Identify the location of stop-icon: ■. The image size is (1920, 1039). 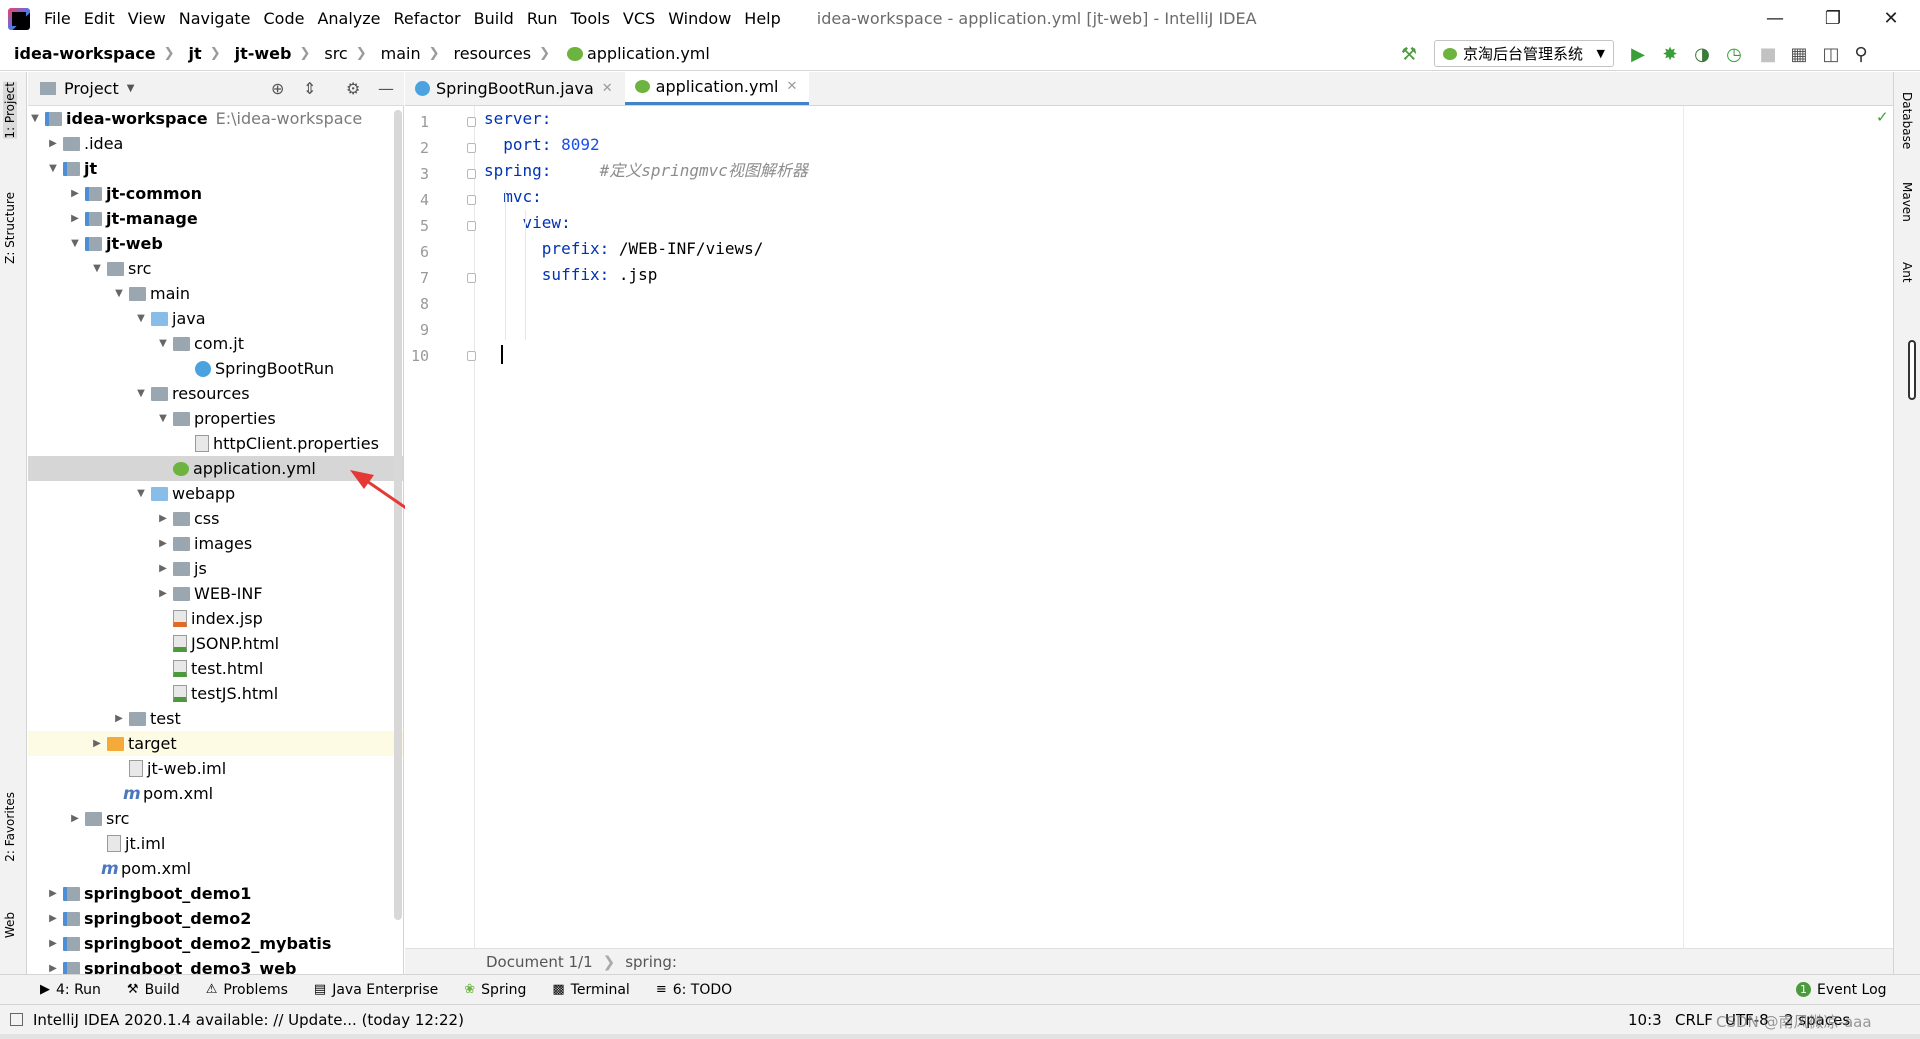
(1768, 54).